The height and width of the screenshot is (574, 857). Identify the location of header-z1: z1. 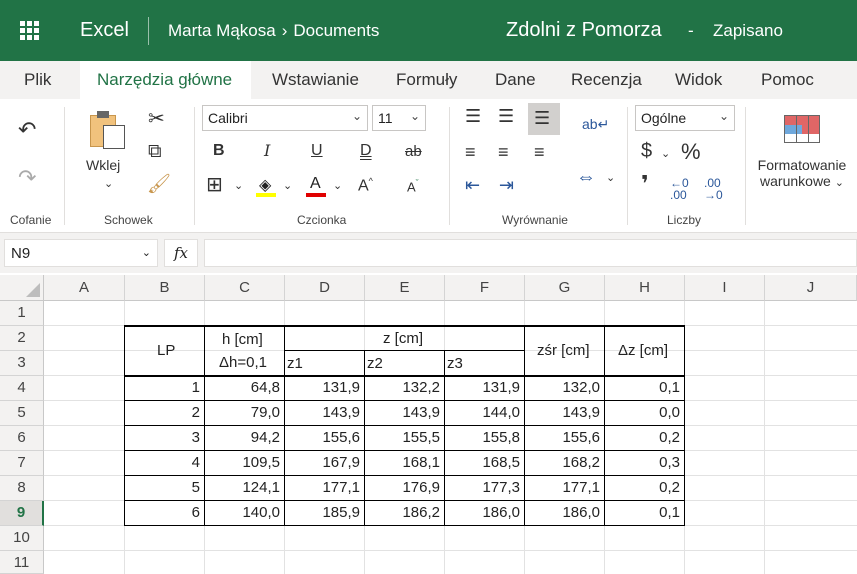
(295, 363).